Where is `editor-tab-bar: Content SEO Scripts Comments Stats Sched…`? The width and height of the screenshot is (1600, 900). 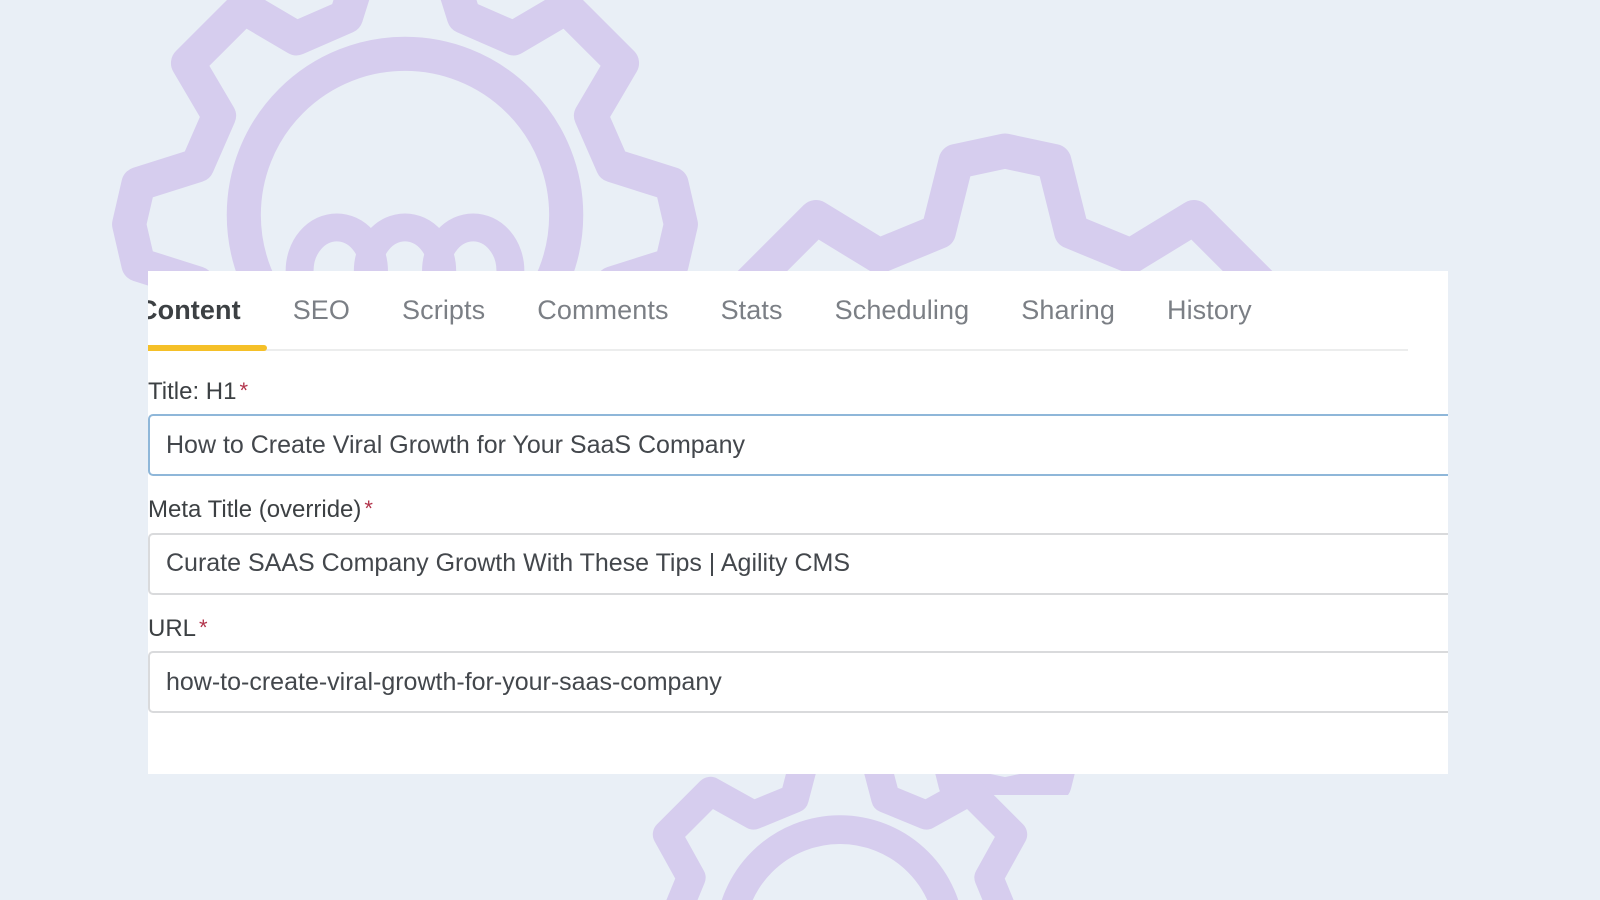 editor-tab-bar: Content SEO Scripts Comments Stats Sched… is located at coordinates (778, 311).